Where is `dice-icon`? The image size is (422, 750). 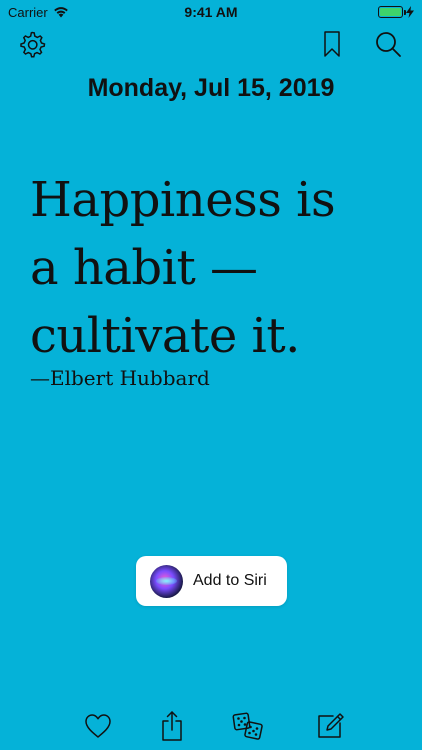
dice-icon is located at coordinates (247, 726).